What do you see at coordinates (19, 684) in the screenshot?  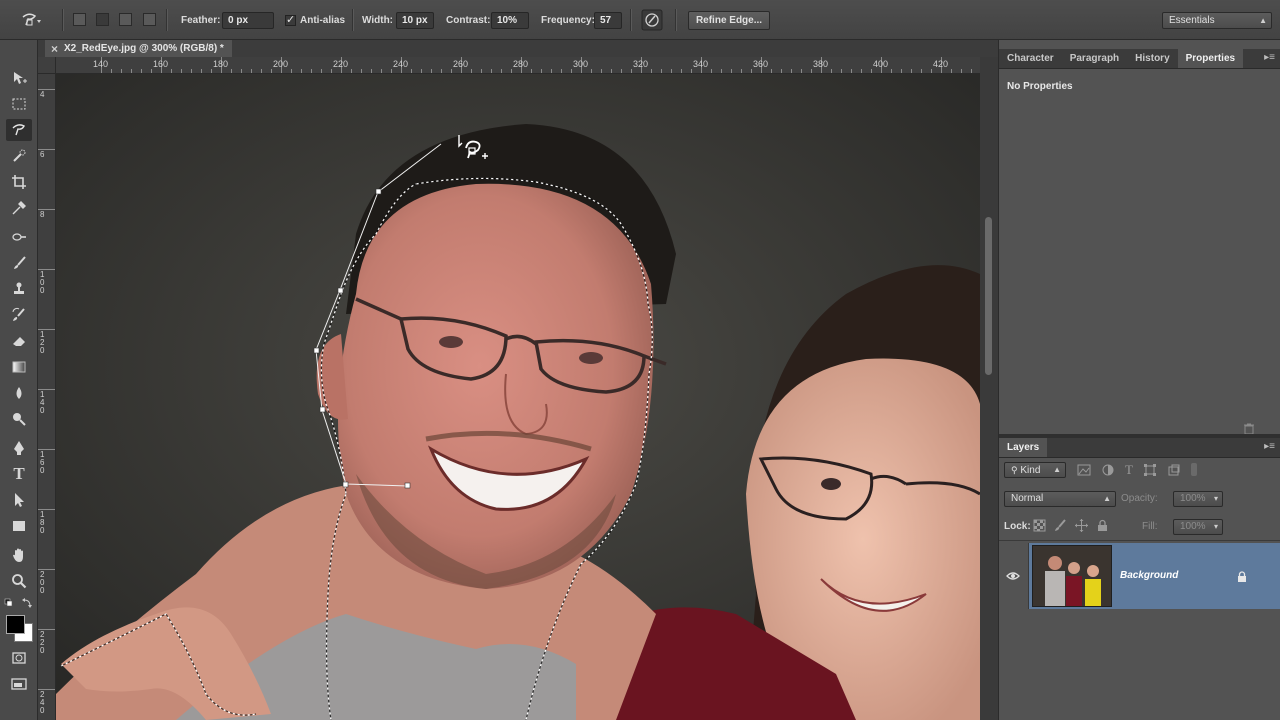 I see `screen-mode-button` at bounding box center [19, 684].